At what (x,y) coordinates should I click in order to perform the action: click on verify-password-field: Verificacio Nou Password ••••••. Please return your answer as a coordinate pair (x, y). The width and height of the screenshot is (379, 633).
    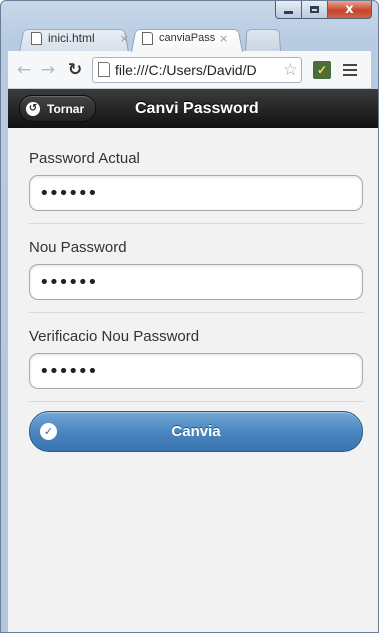
    Looking at the image, I should click on (196, 357).